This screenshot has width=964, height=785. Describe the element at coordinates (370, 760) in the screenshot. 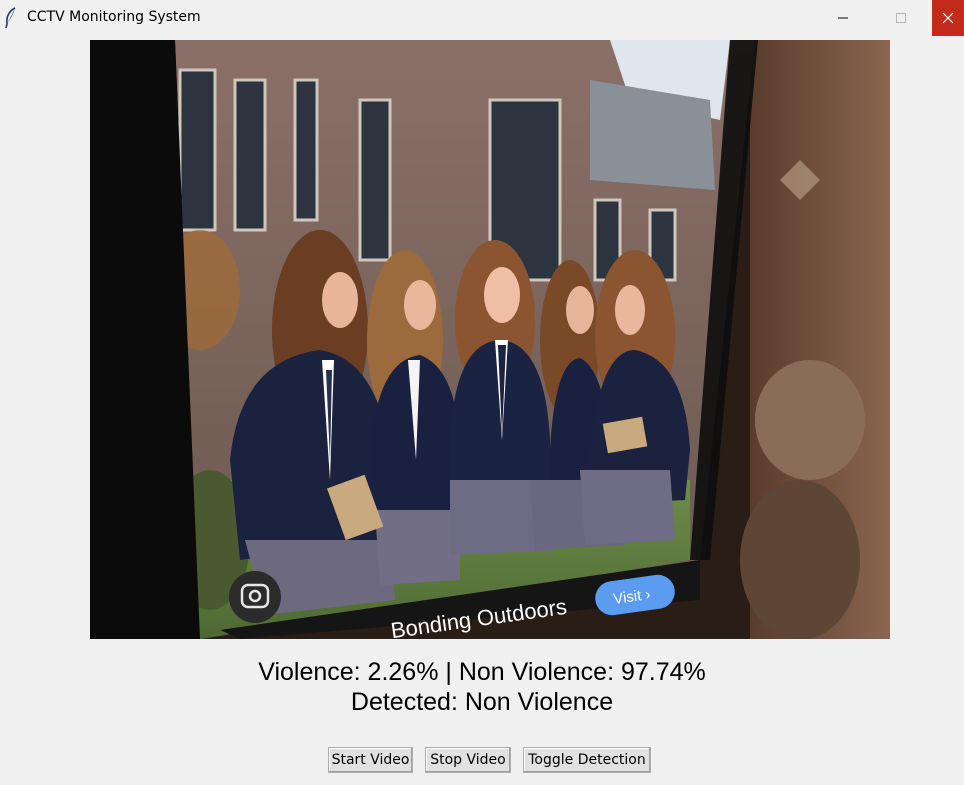

I see `start-video-button: Start Video` at that location.